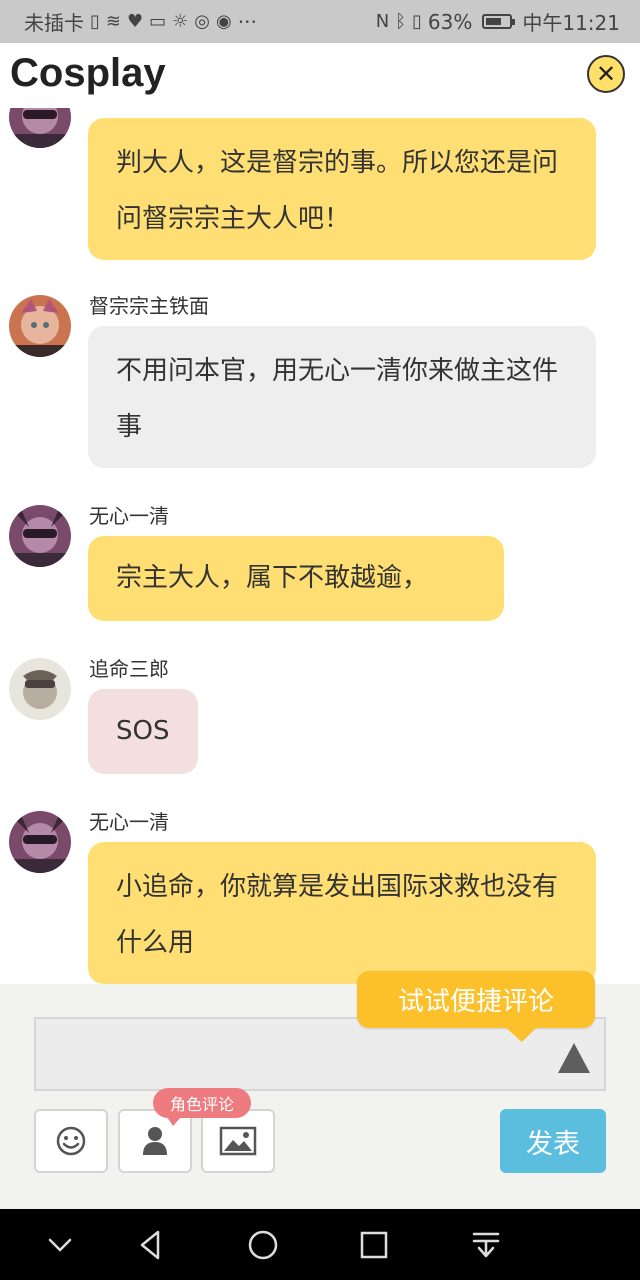  I want to click on message-text: 宗主大人，属下不敢越逾，, so click(272, 578).